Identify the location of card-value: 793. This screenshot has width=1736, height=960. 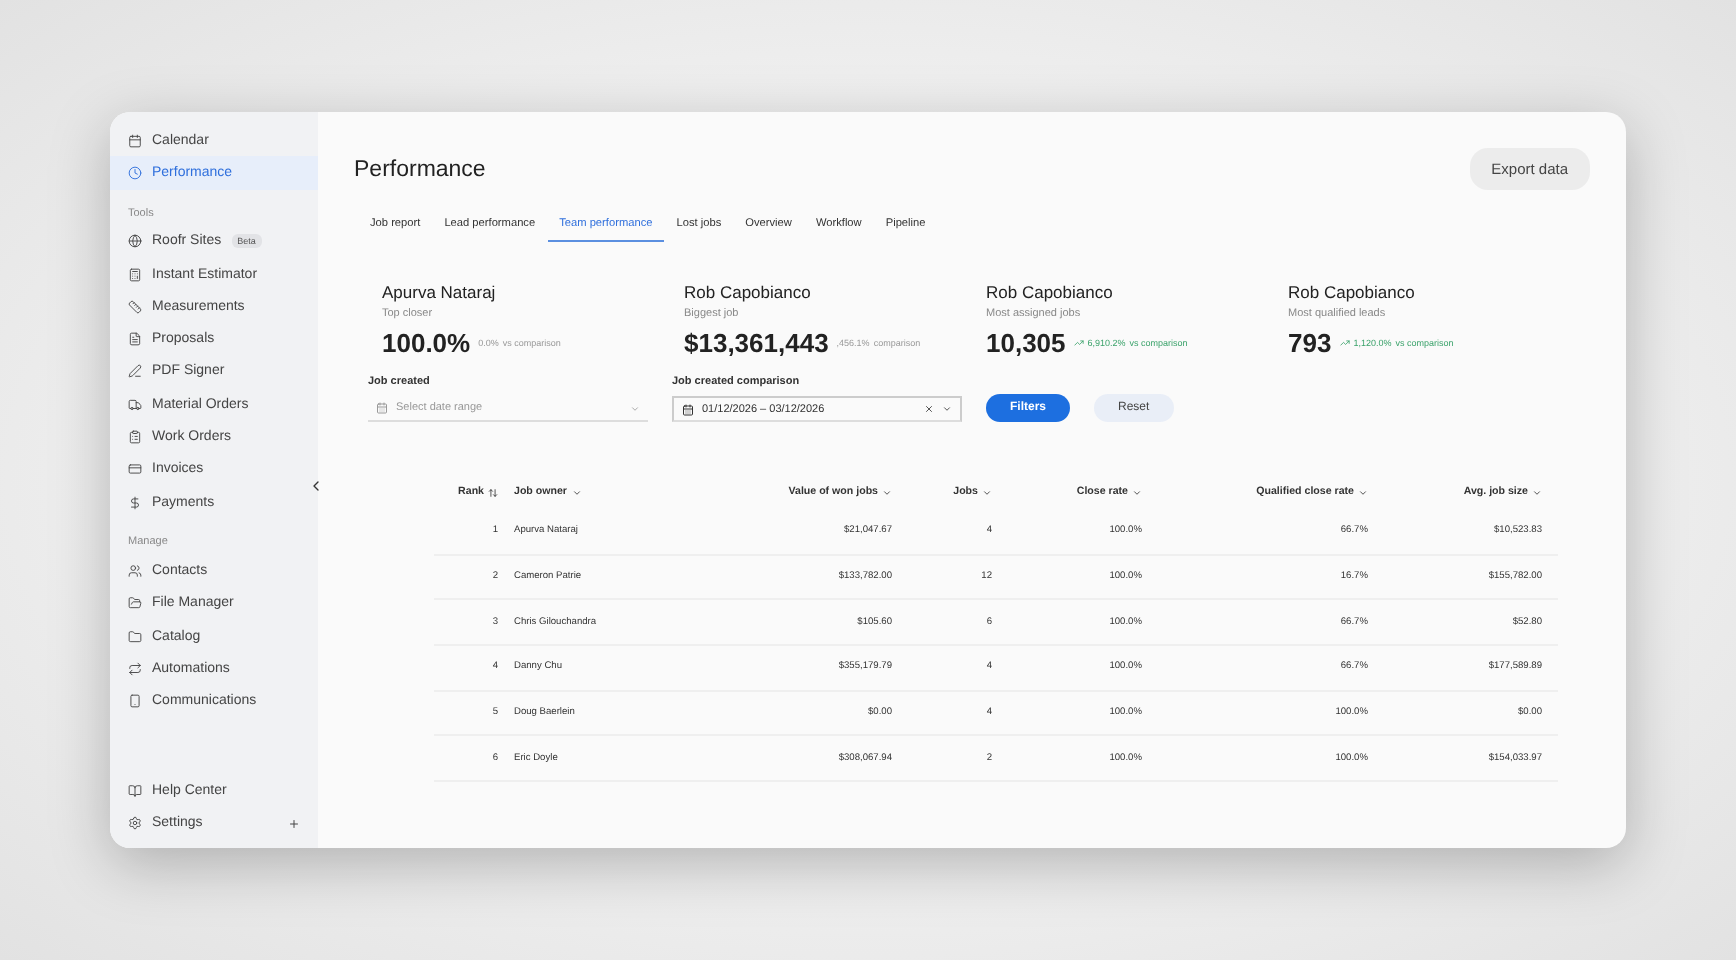
(1310, 343).